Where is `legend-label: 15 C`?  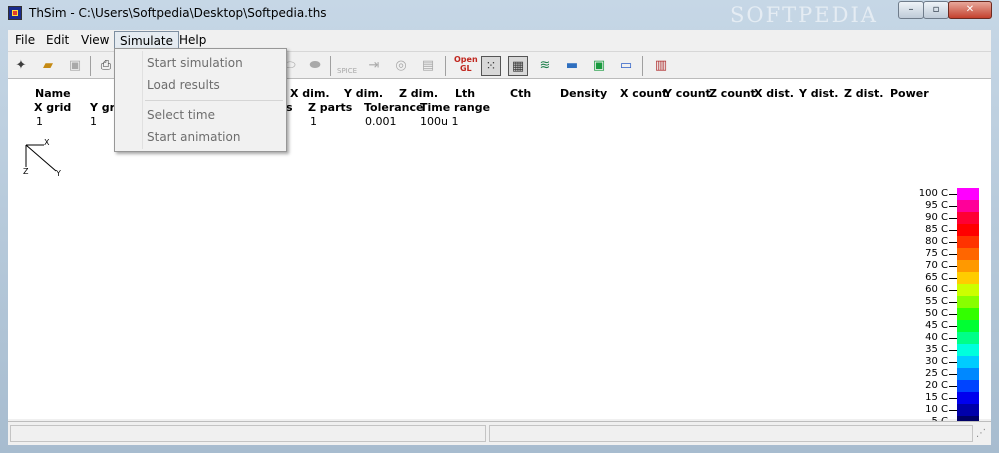
legend-label: 15 C is located at coordinates (936, 397).